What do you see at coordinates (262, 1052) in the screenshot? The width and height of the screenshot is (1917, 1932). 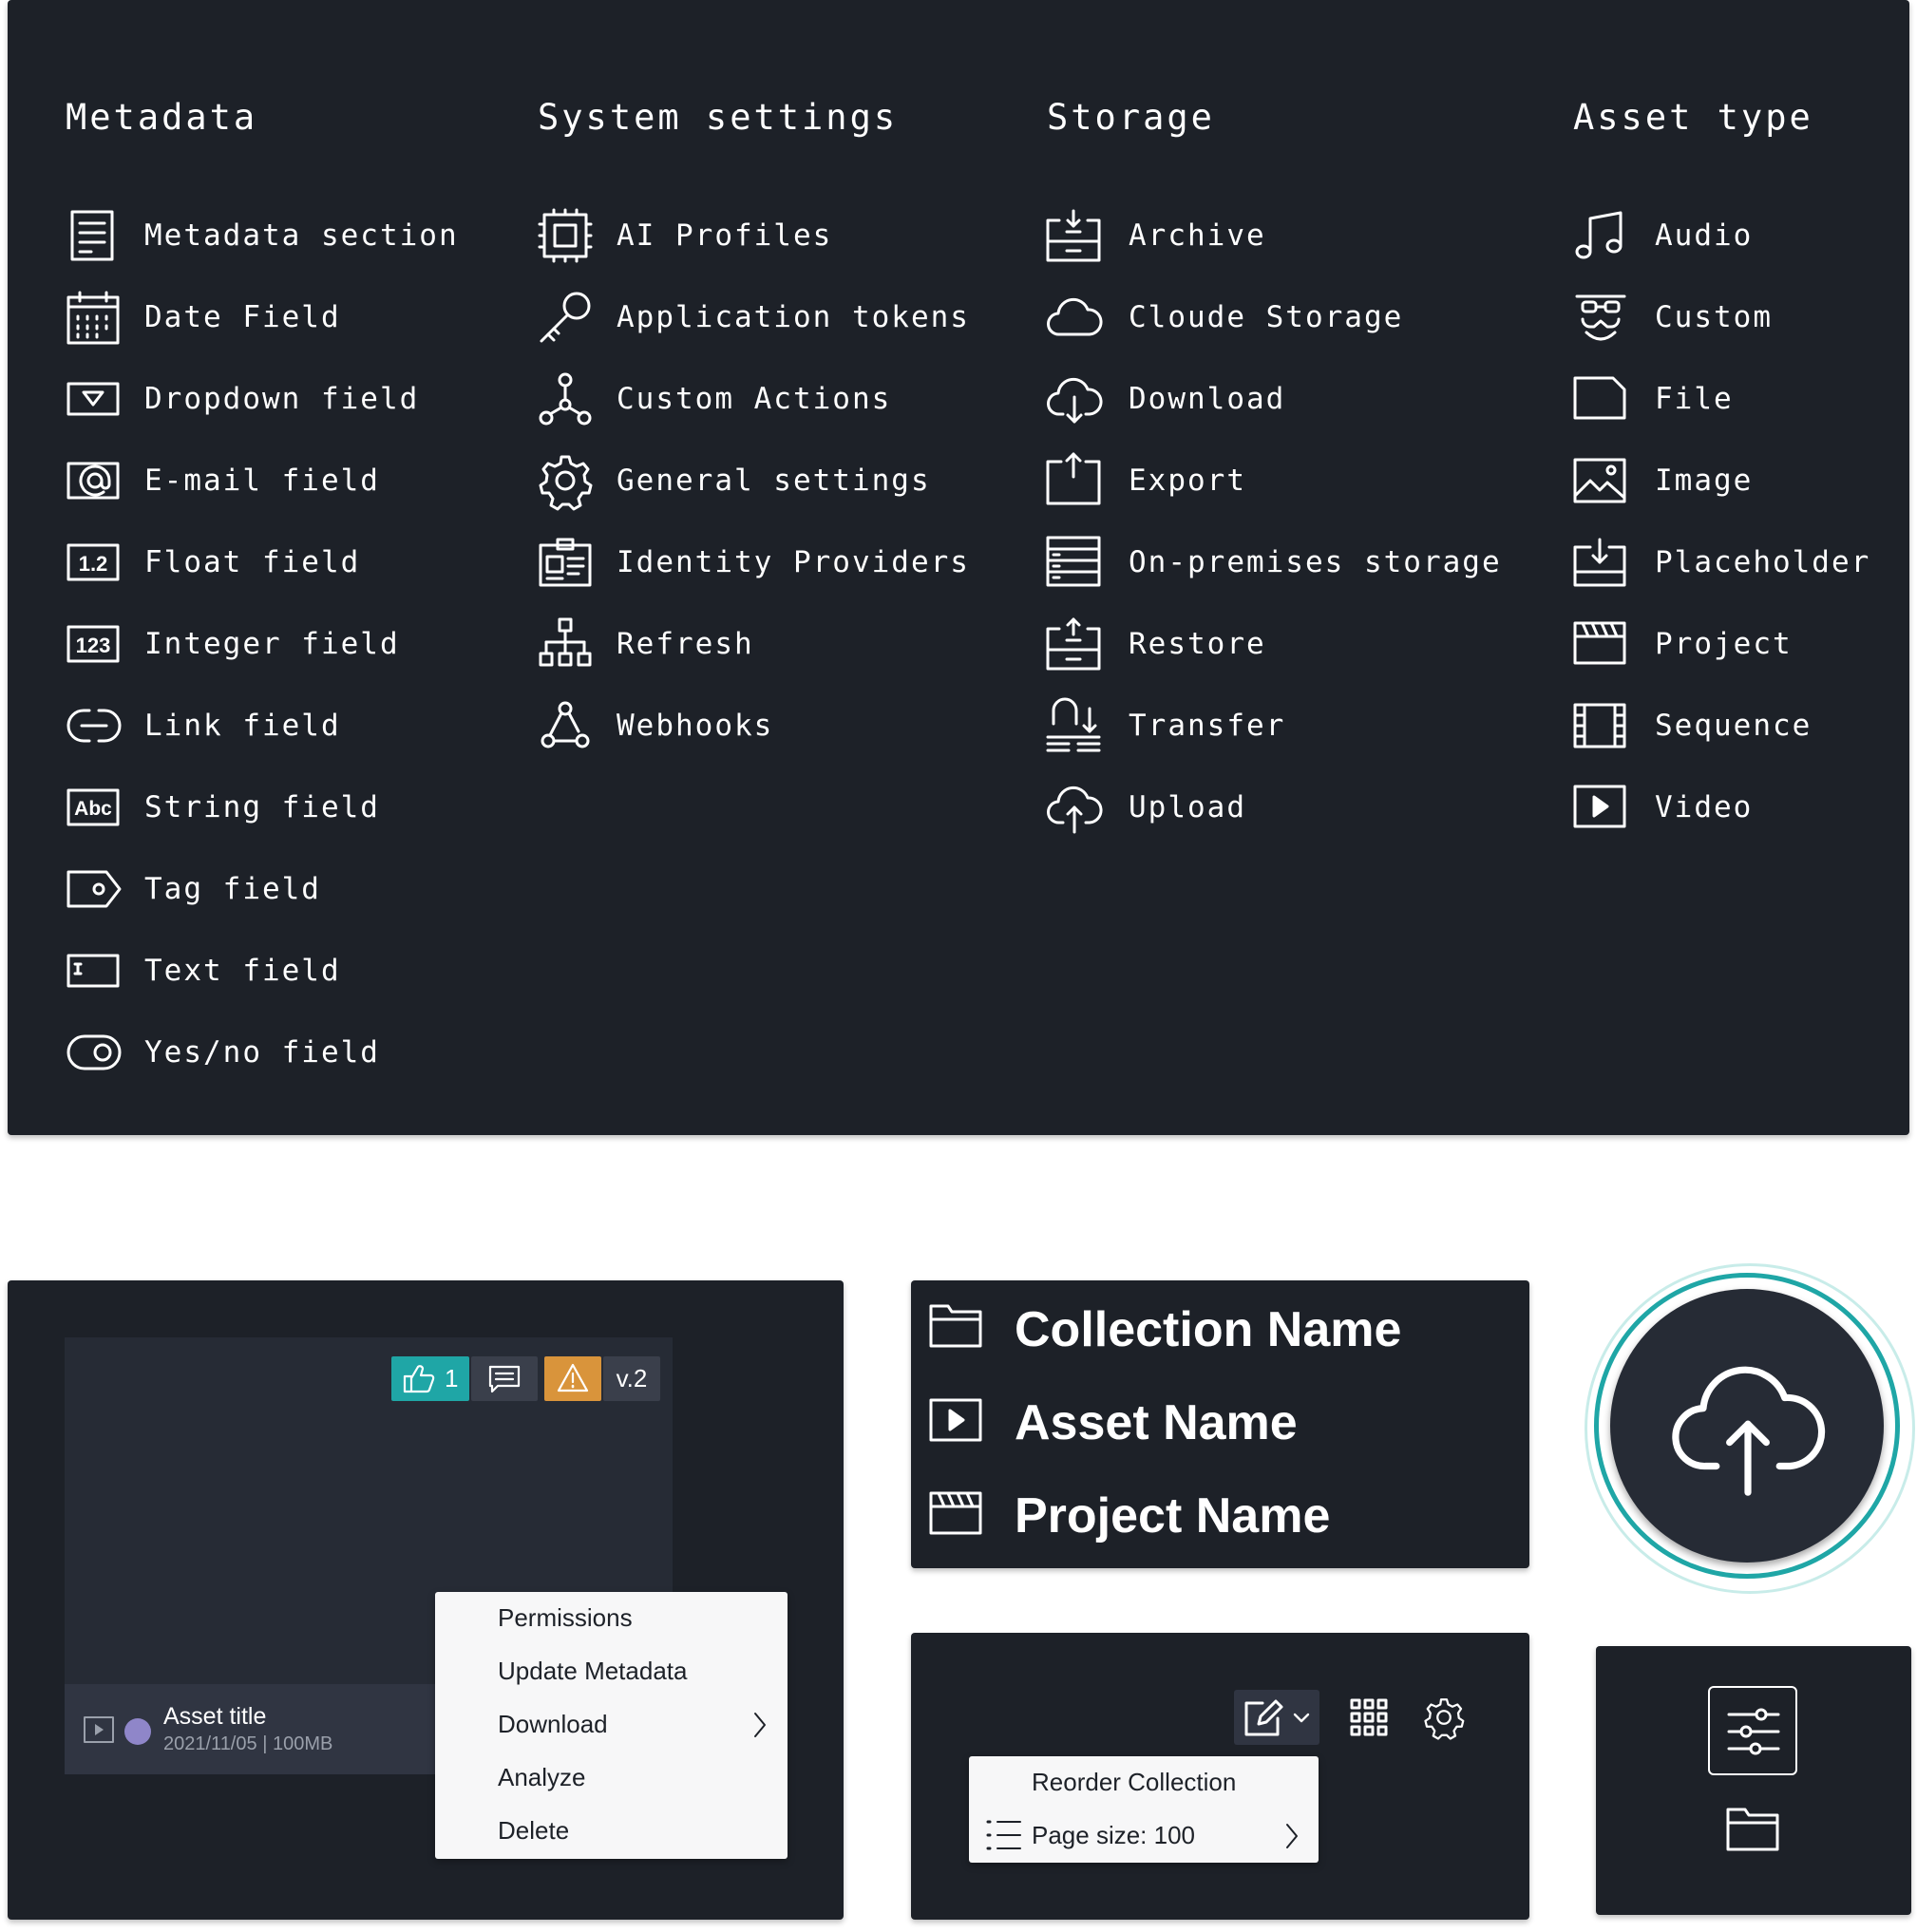 I see `legend-item-label: Yes/no field` at bounding box center [262, 1052].